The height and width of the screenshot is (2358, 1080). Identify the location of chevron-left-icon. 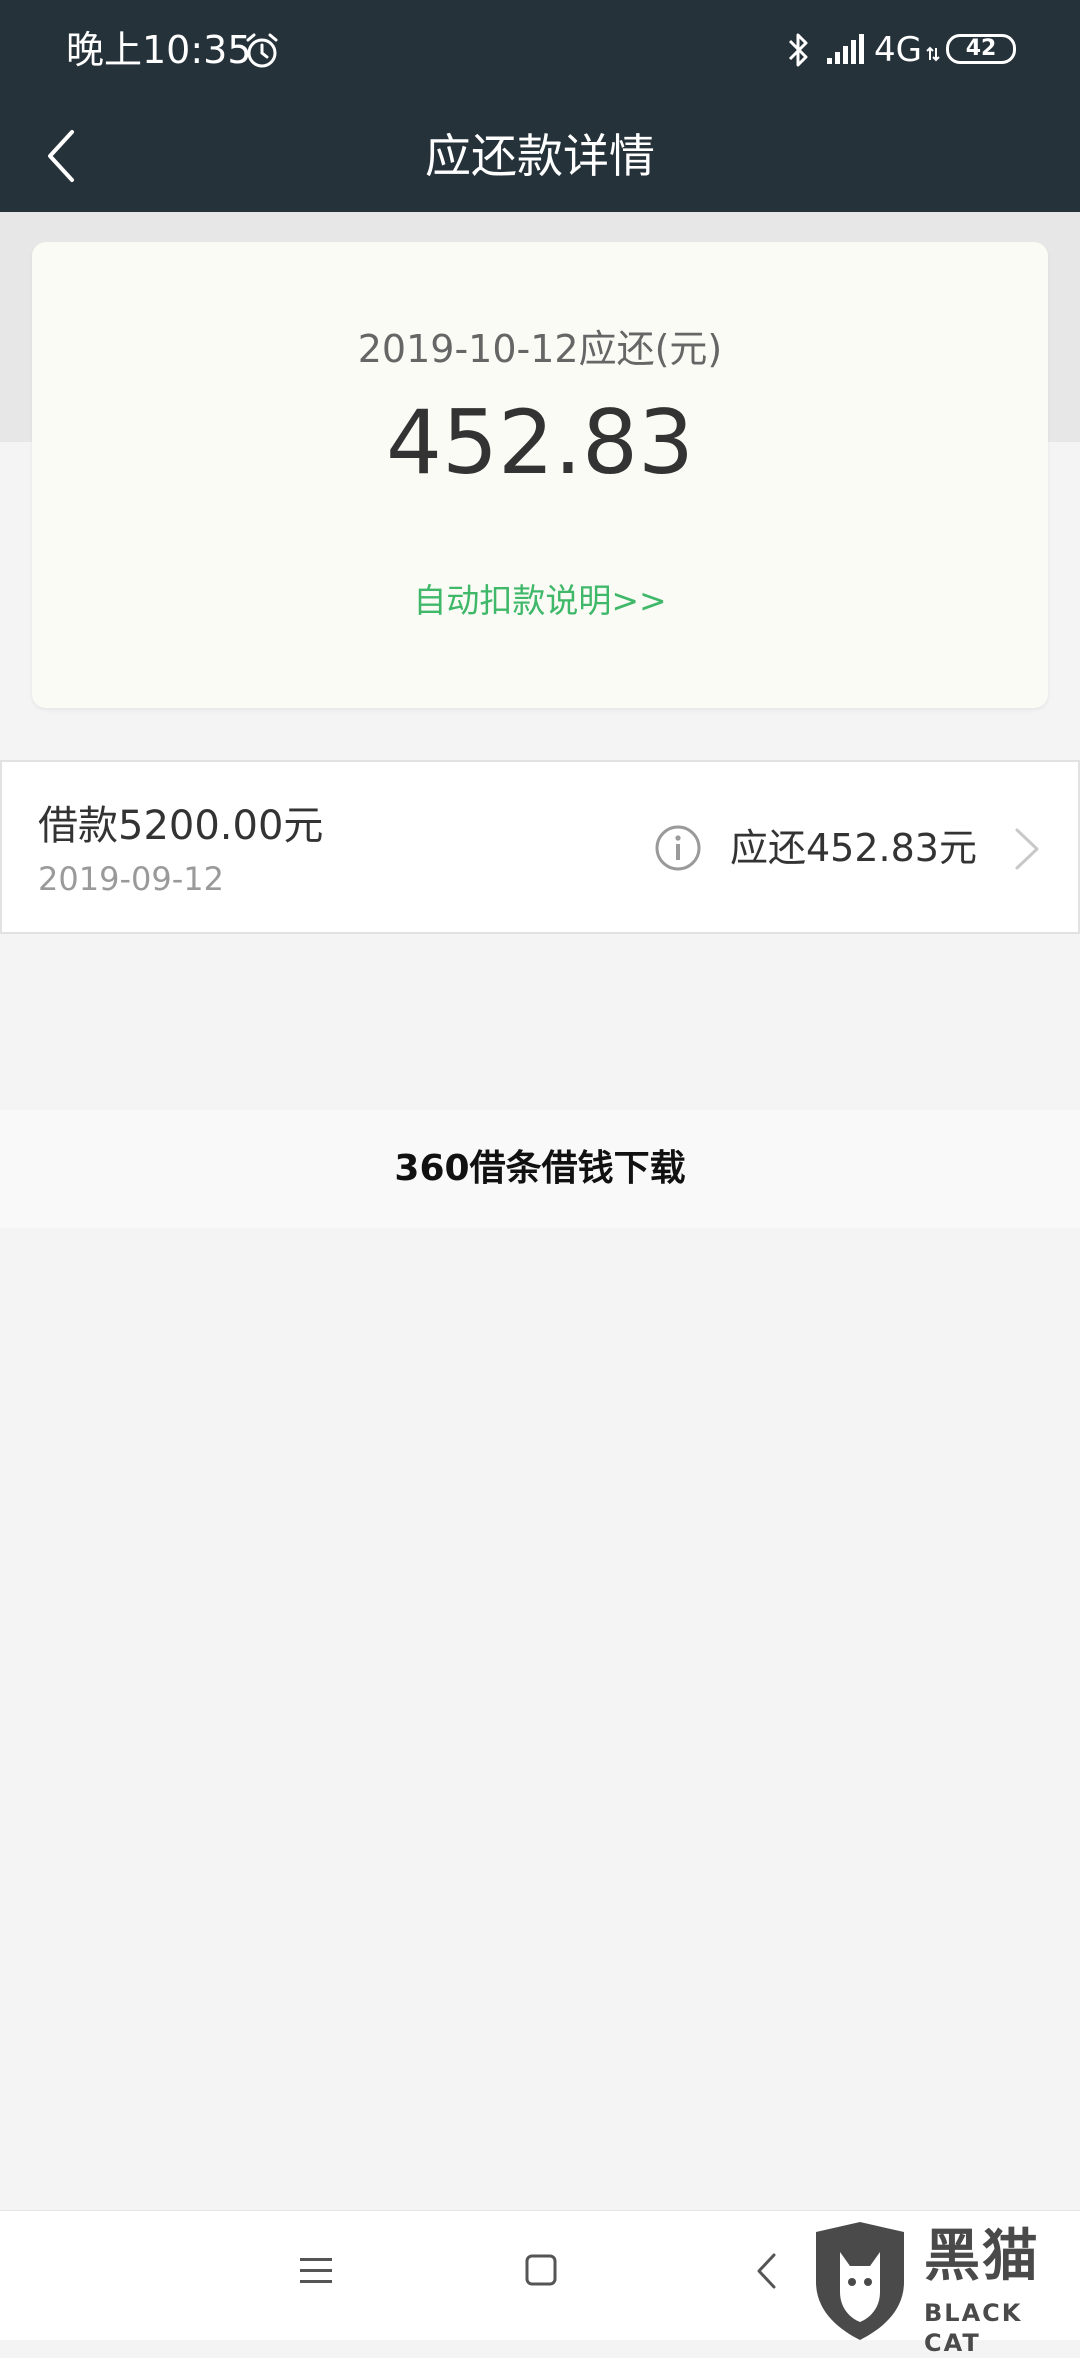
(61, 156).